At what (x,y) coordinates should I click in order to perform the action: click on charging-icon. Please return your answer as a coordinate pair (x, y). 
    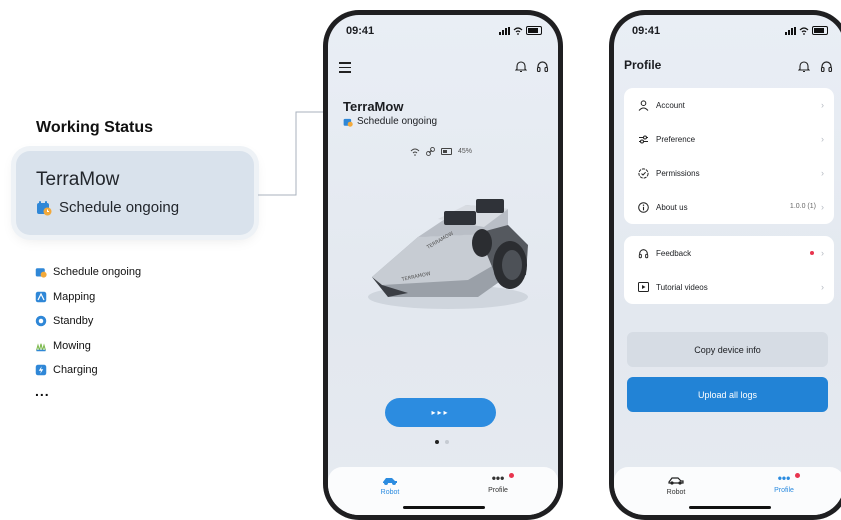
    Looking at the image, I should click on (41, 370).